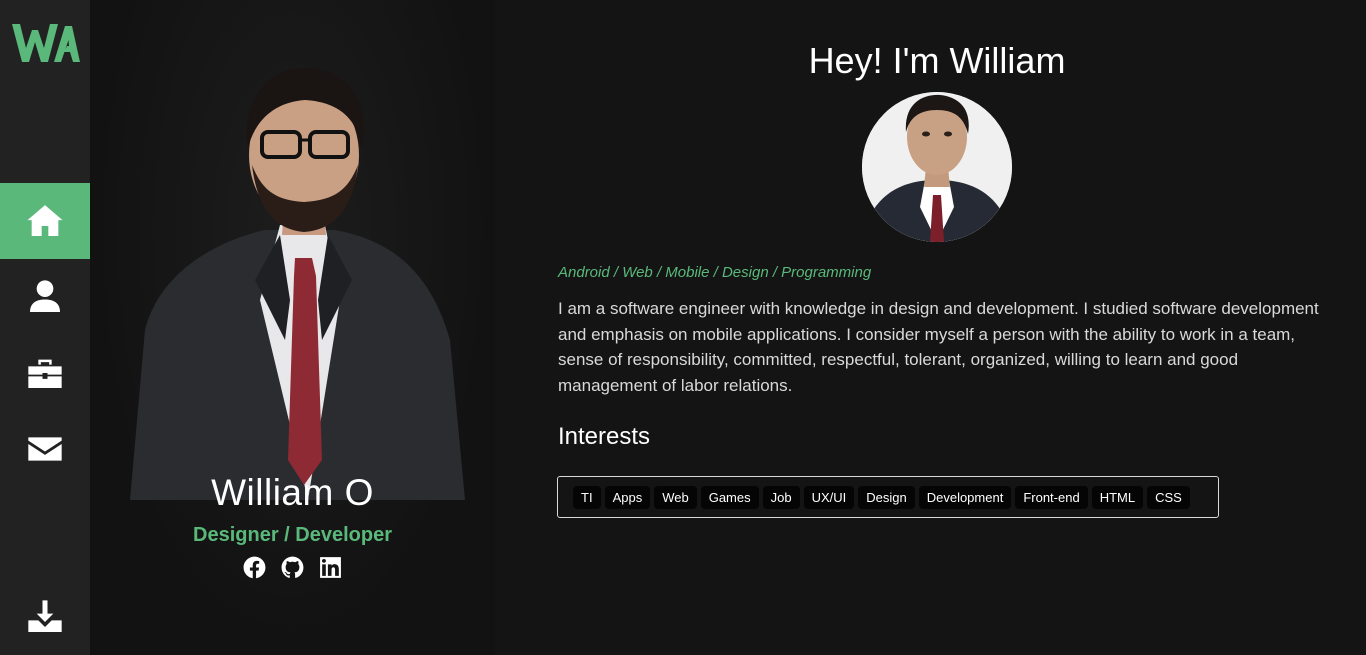 This screenshot has width=1366, height=655. I want to click on home-icon, so click(45, 220).